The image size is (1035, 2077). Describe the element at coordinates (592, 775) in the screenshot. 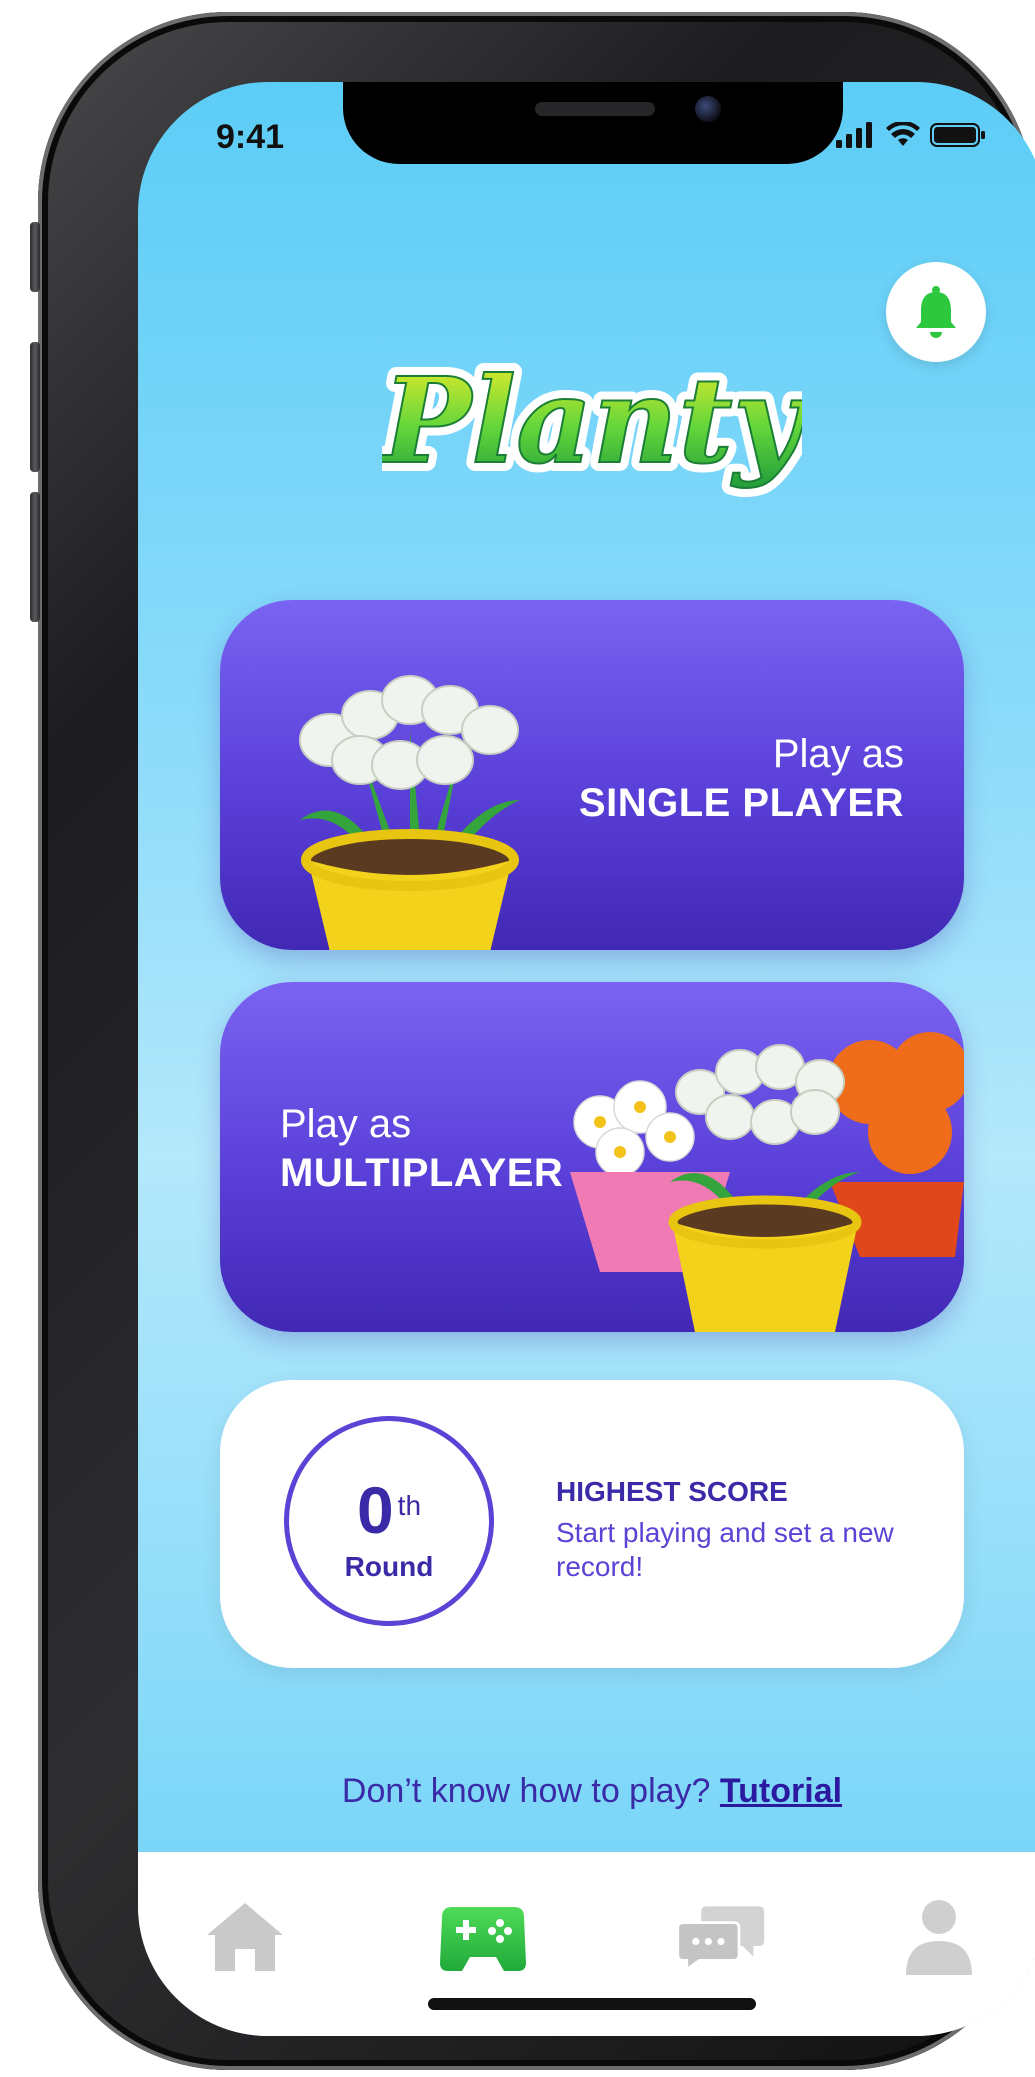

I see `single-player-card: Play as SINGLE PLAYER` at that location.